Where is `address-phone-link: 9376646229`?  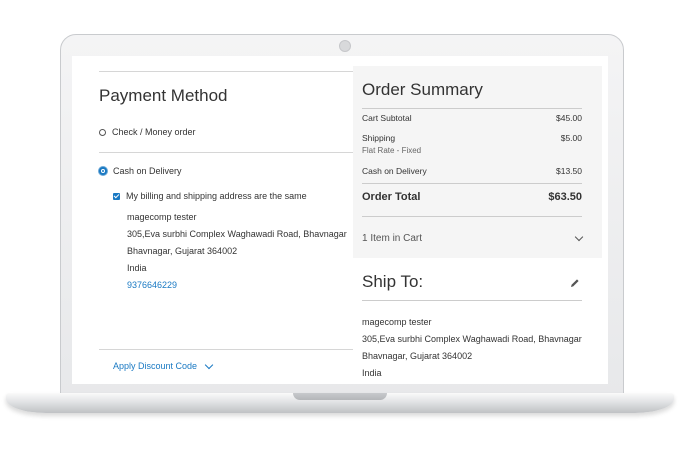 address-phone-link: 9376646229 is located at coordinates (237, 285).